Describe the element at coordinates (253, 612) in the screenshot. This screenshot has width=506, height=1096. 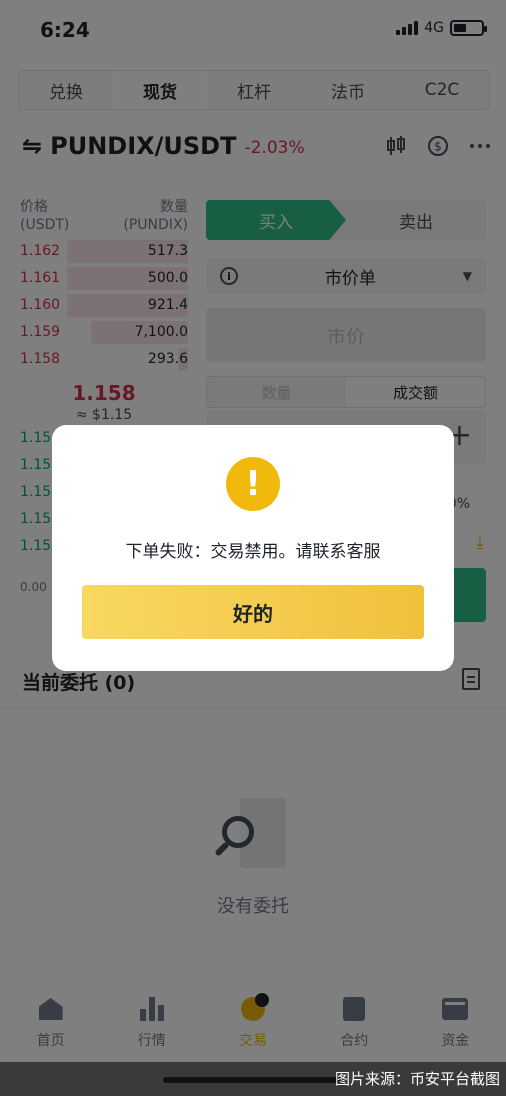
I see `ok-button: 好的` at that location.